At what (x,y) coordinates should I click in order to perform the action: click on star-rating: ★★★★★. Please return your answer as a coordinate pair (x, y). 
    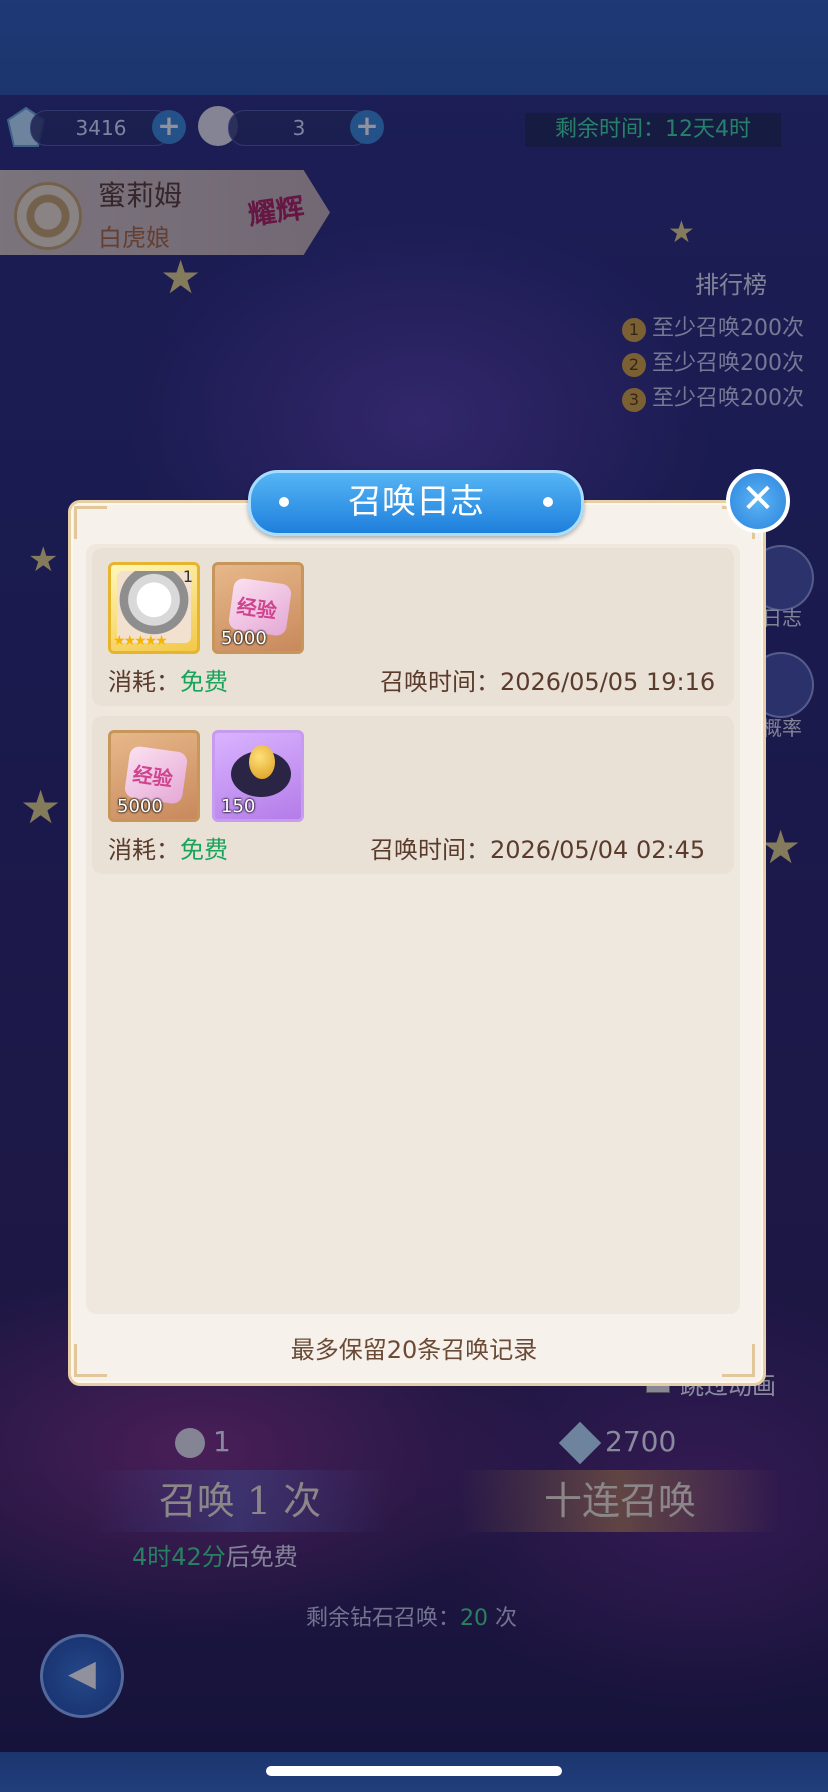
    Looking at the image, I should click on (140, 641).